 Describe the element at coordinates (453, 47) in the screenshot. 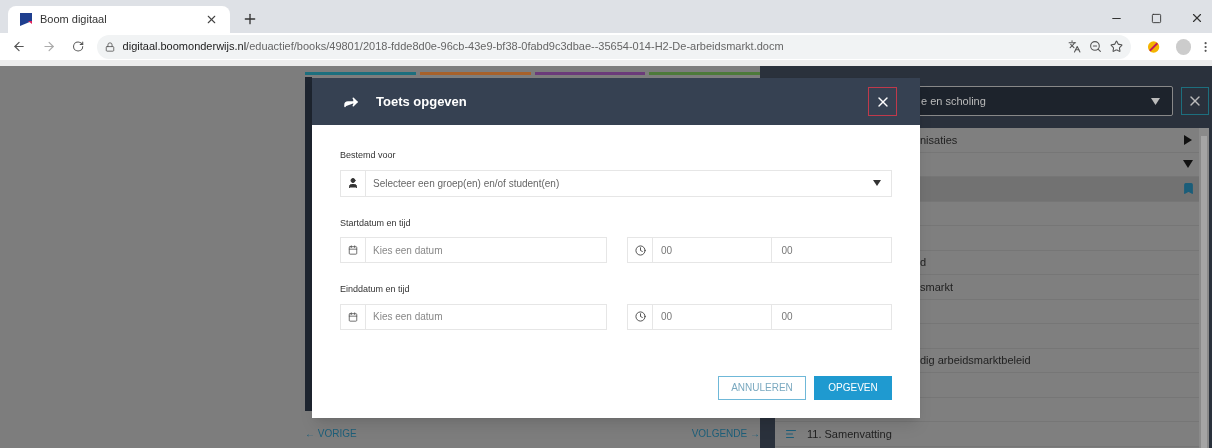

I see `url-text: digitaal.boomonderwijs.nl/eduactief/books/49801/2018-fdde8d0e-96cb-43e9-bf38-0fabd9c3dbae--35654-014-H2-De-arbeidsmarkt.docm` at that location.